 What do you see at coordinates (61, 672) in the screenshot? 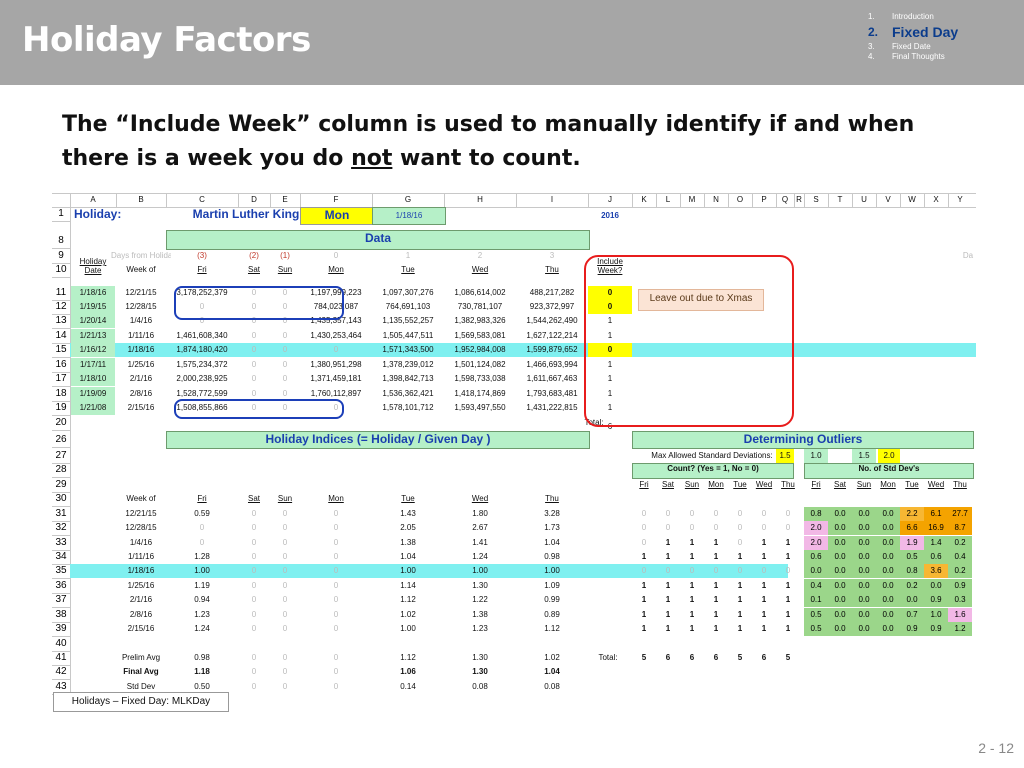
I see `row-number: 42` at bounding box center [61, 672].